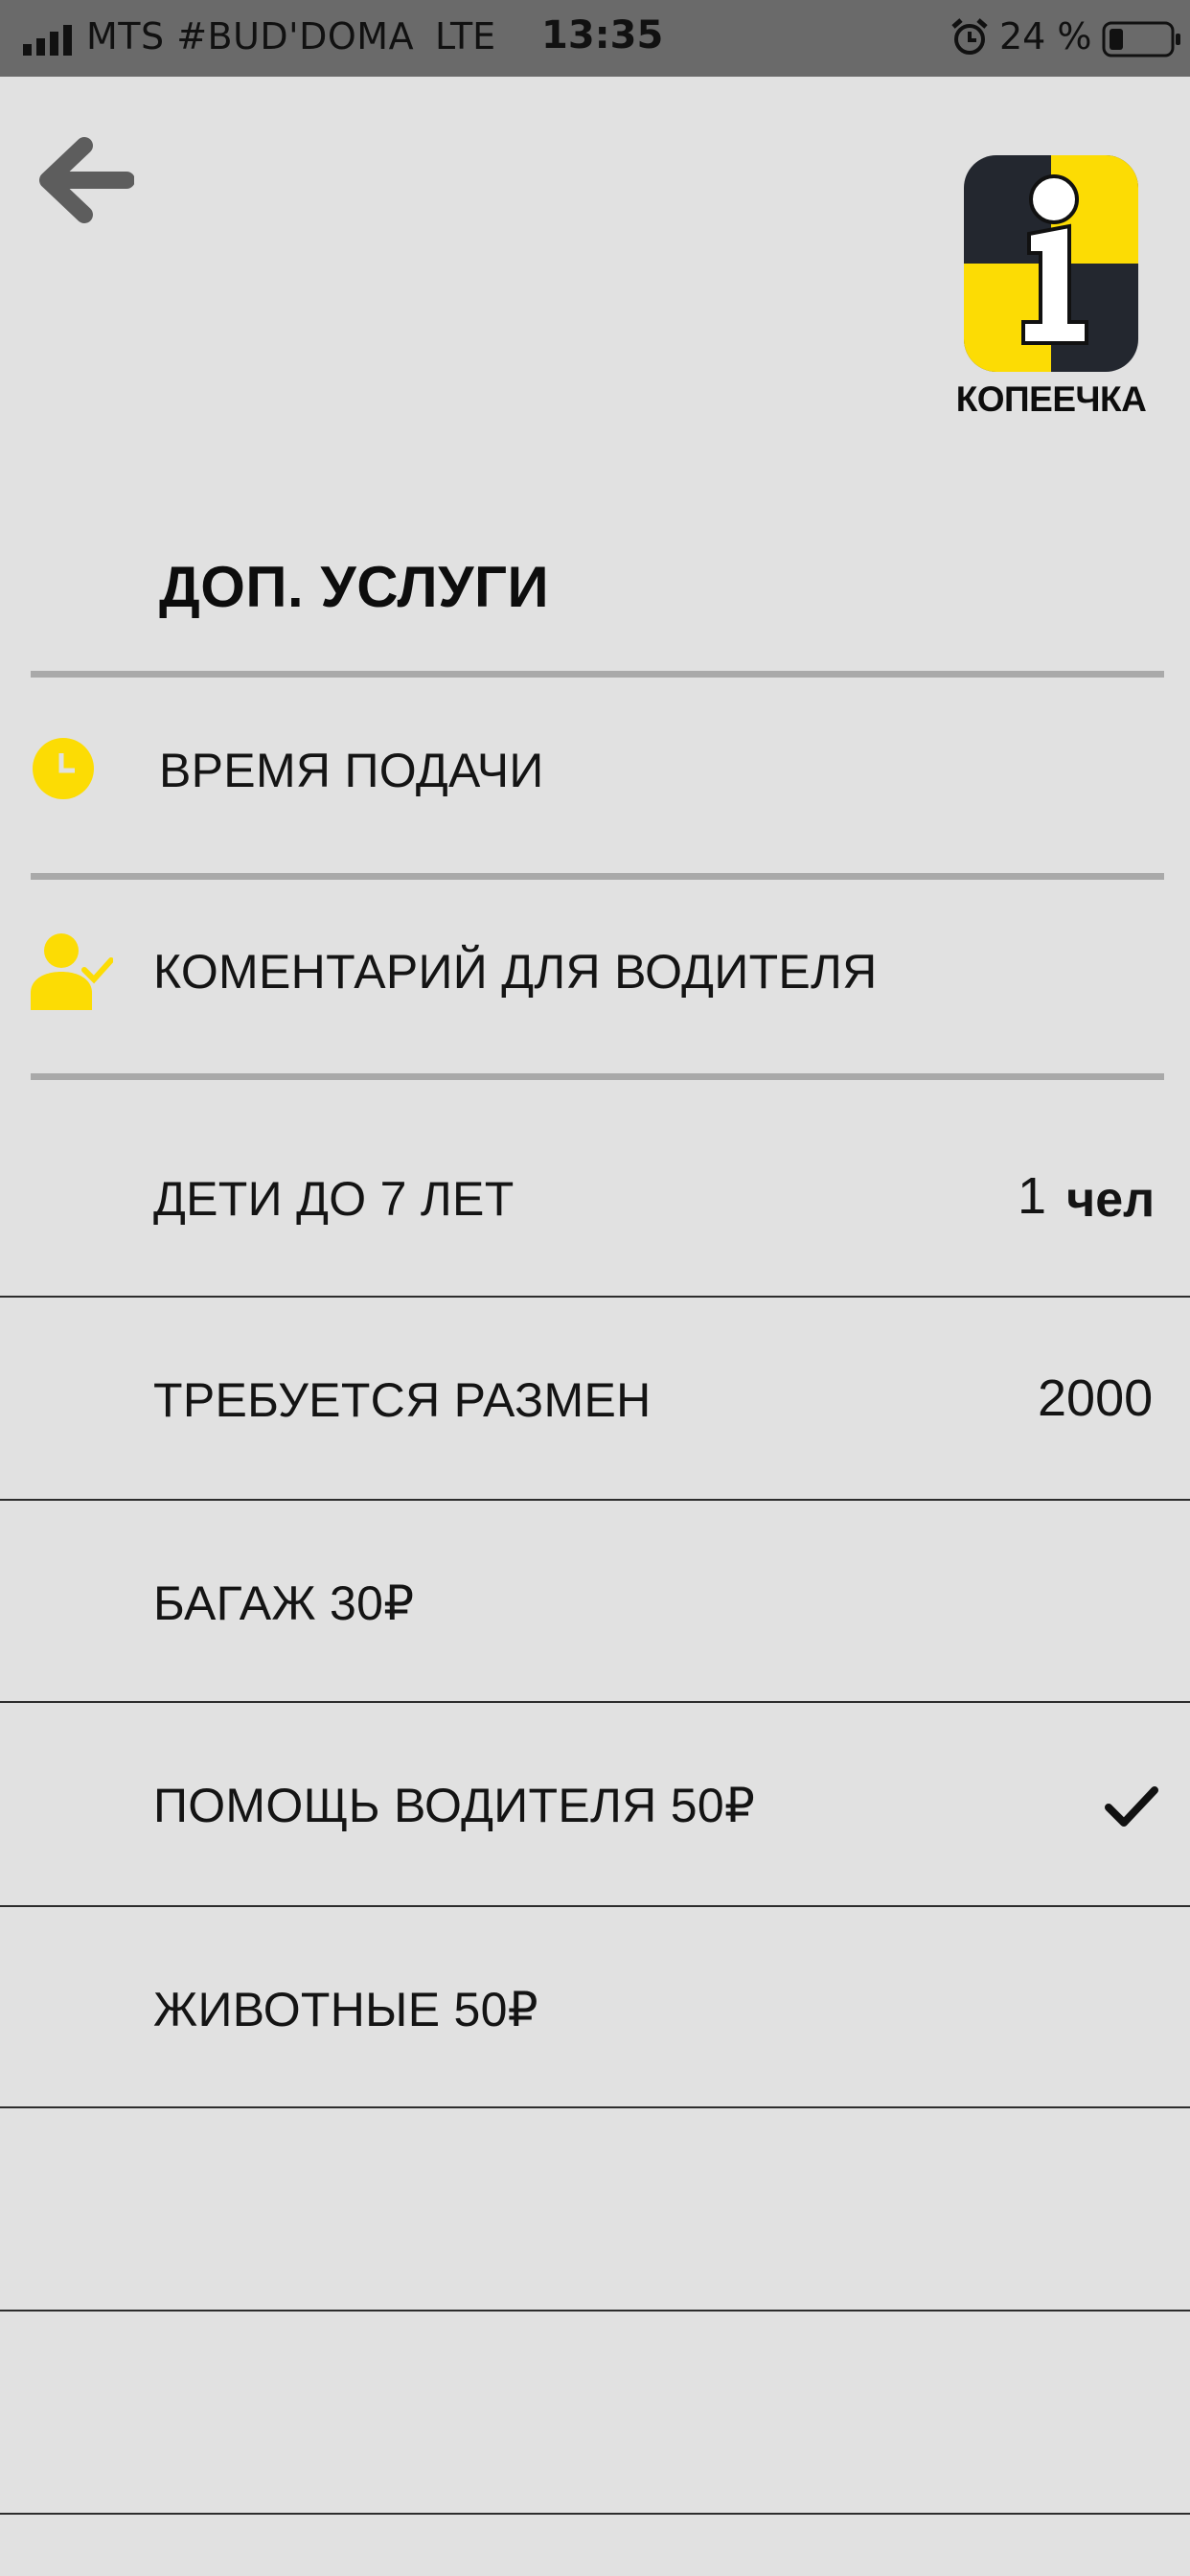 The height and width of the screenshot is (2576, 1190). Describe the element at coordinates (351, 770) in the screenshot. I see `pickup-time-label: ВРЕМЯ ПОДАЧИ` at that location.